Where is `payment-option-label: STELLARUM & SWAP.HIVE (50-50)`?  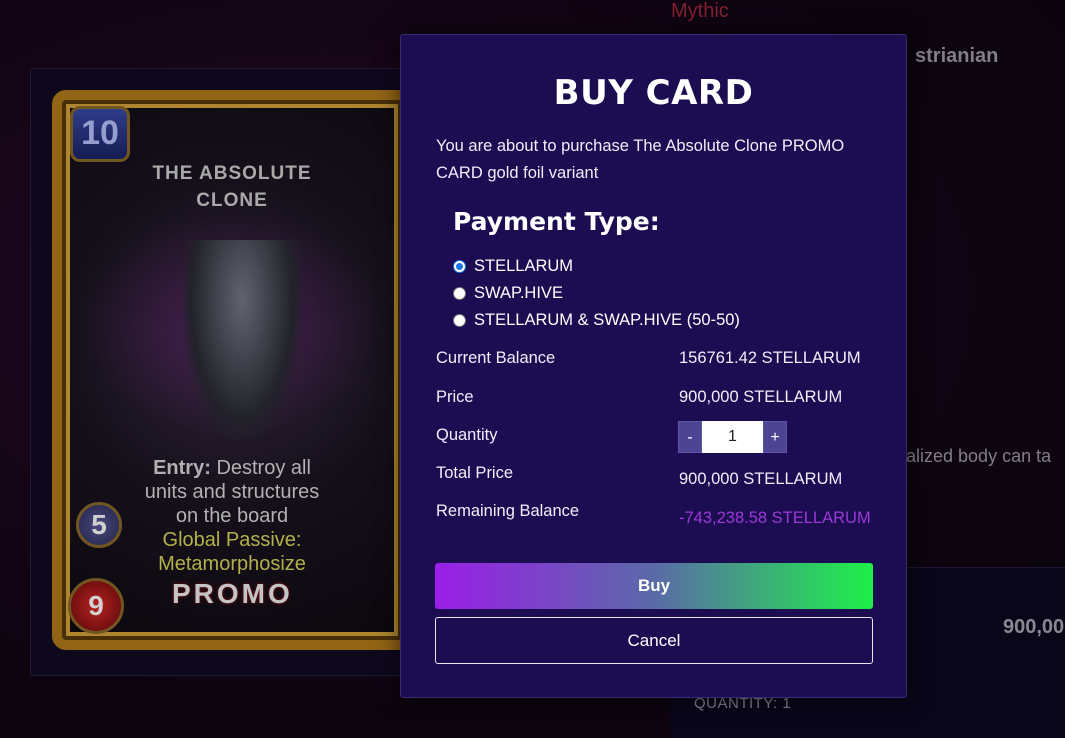
payment-option-label: STELLARUM & SWAP.HIVE (50-50) is located at coordinates (607, 320).